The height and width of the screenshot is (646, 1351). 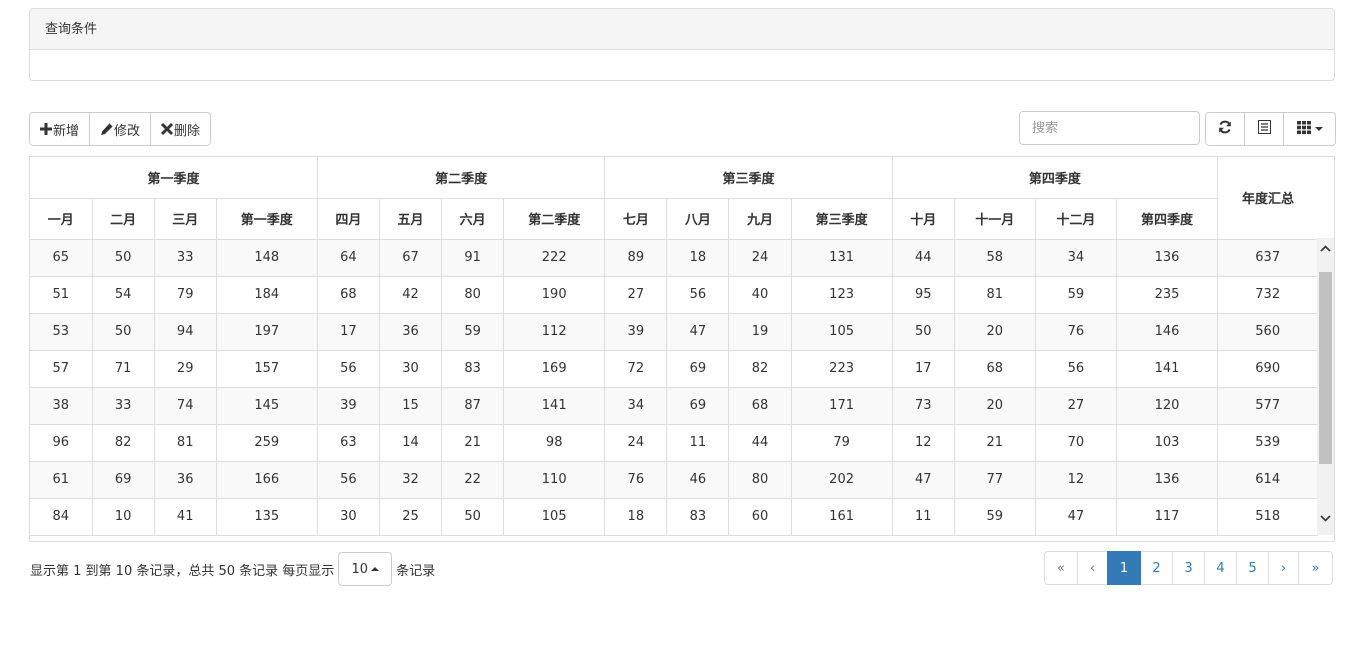 I want to click on table-cell: 58, so click(x=995, y=258).